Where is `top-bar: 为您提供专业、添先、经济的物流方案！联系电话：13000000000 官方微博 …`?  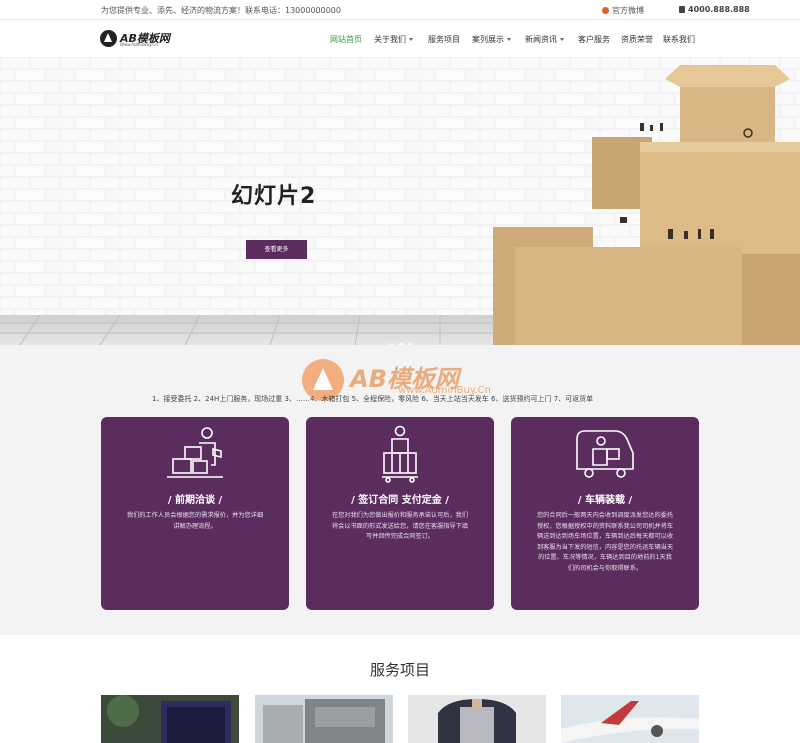 top-bar: 为您提供专业、添先、经济的物流方案！联系电话：13000000000 官方微博 … is located at coordinates (400, 10).